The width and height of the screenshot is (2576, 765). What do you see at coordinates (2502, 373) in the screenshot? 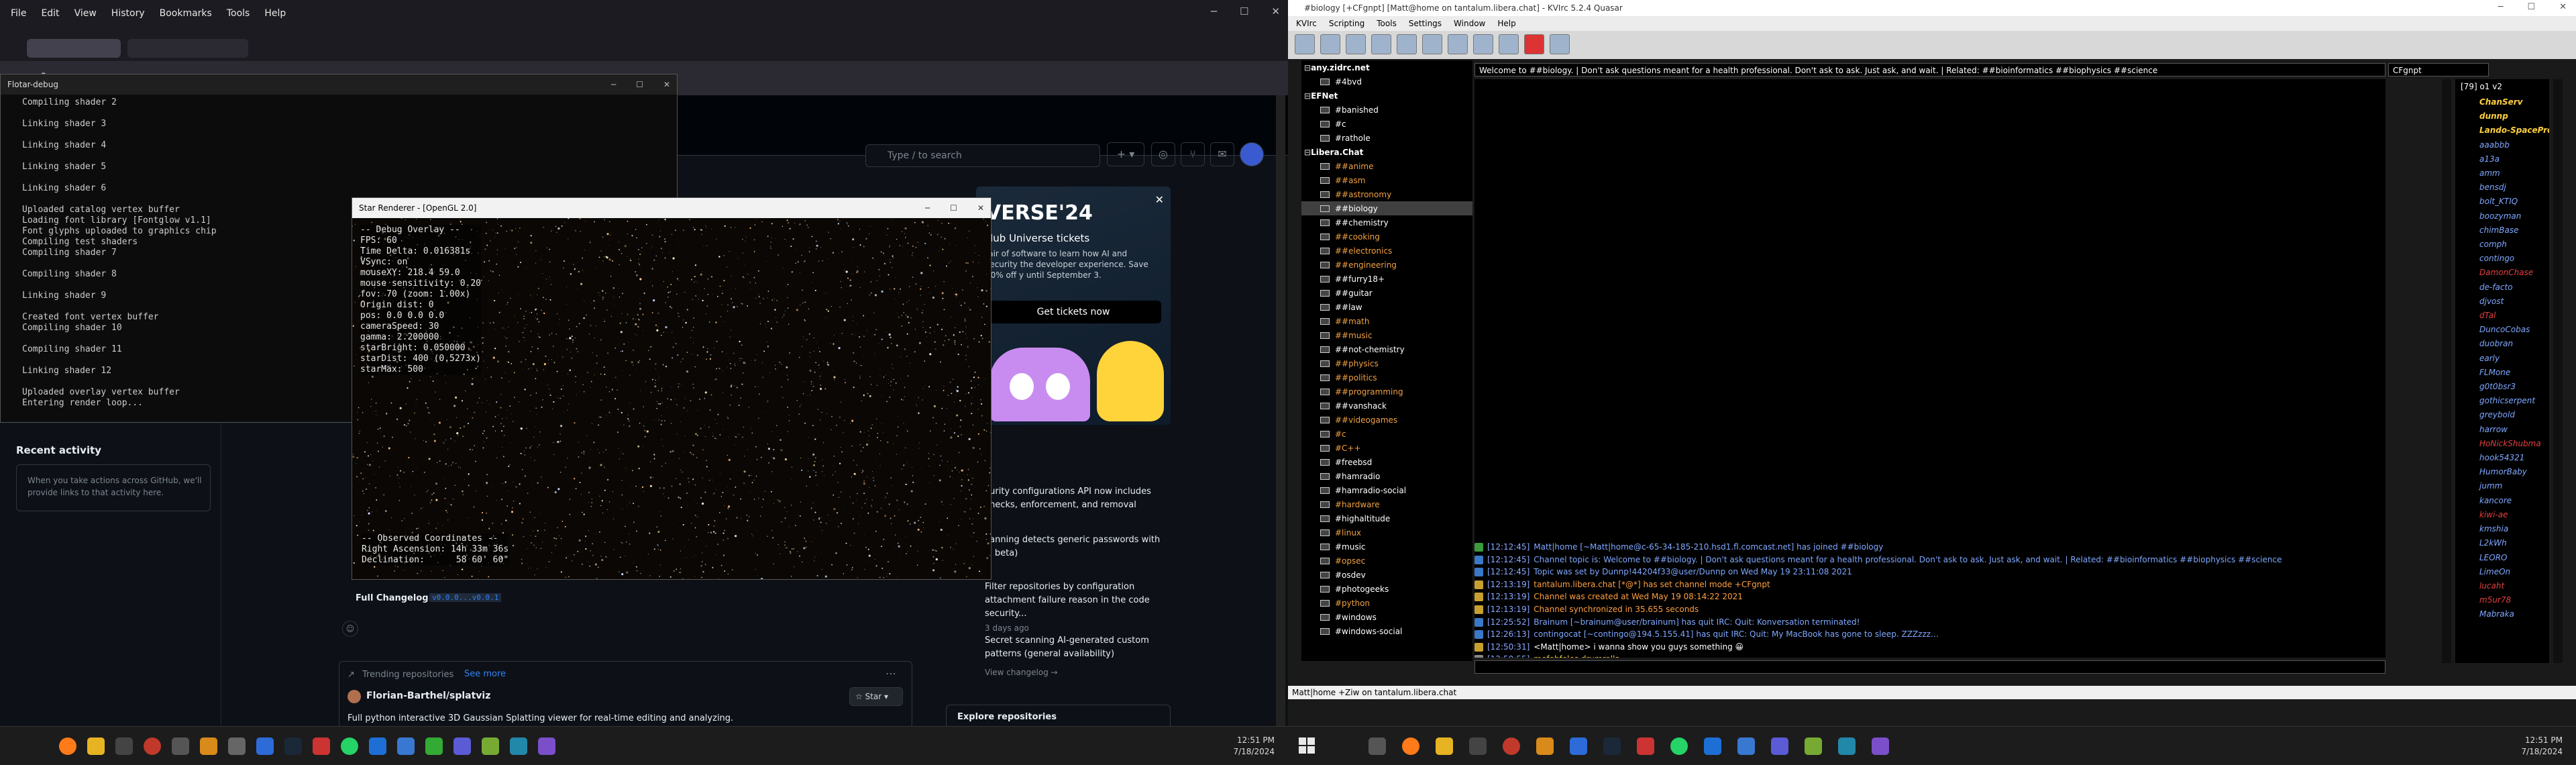
I see `user-entry: FLMone` at bounding box center [2502, 373].